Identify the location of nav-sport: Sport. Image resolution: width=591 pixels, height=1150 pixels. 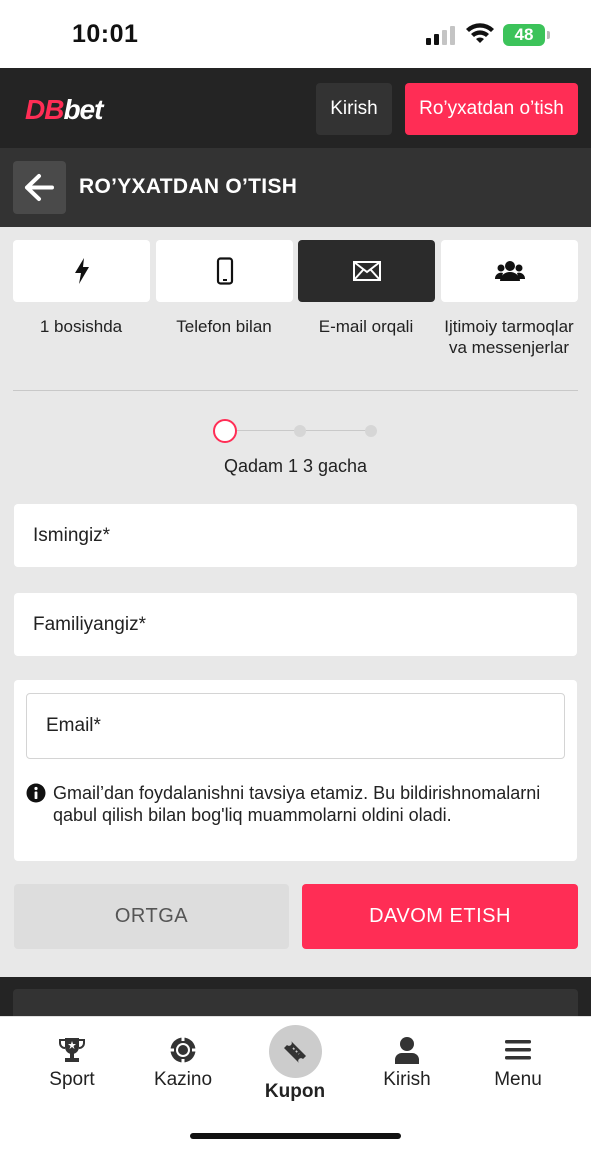
(72, 1063).